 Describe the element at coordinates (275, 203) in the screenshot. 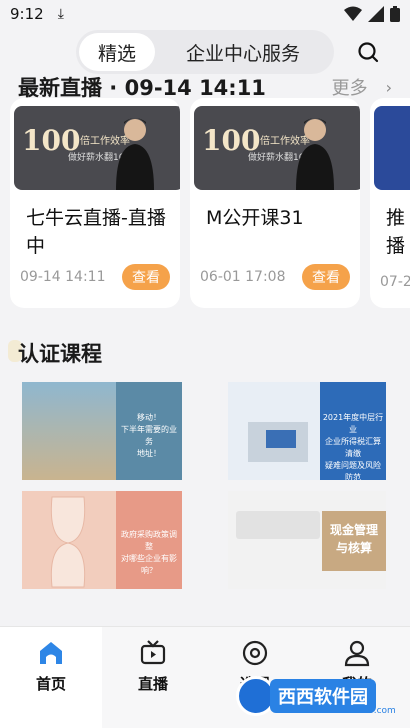

I see `live-card: 100 倍工作效率 做好薪水翻10倍 M公开课31 06-01 17:08 查看` at that location.